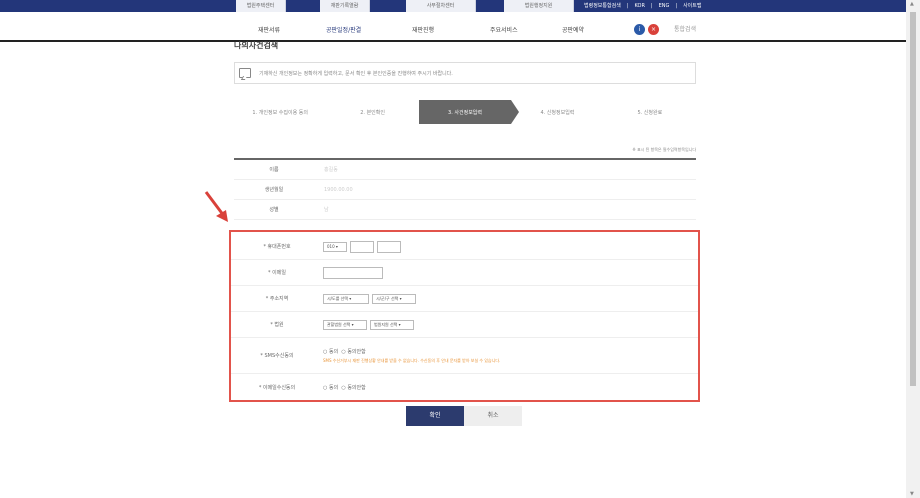  I want to click on red-arrow-icon, so click(216, 206).